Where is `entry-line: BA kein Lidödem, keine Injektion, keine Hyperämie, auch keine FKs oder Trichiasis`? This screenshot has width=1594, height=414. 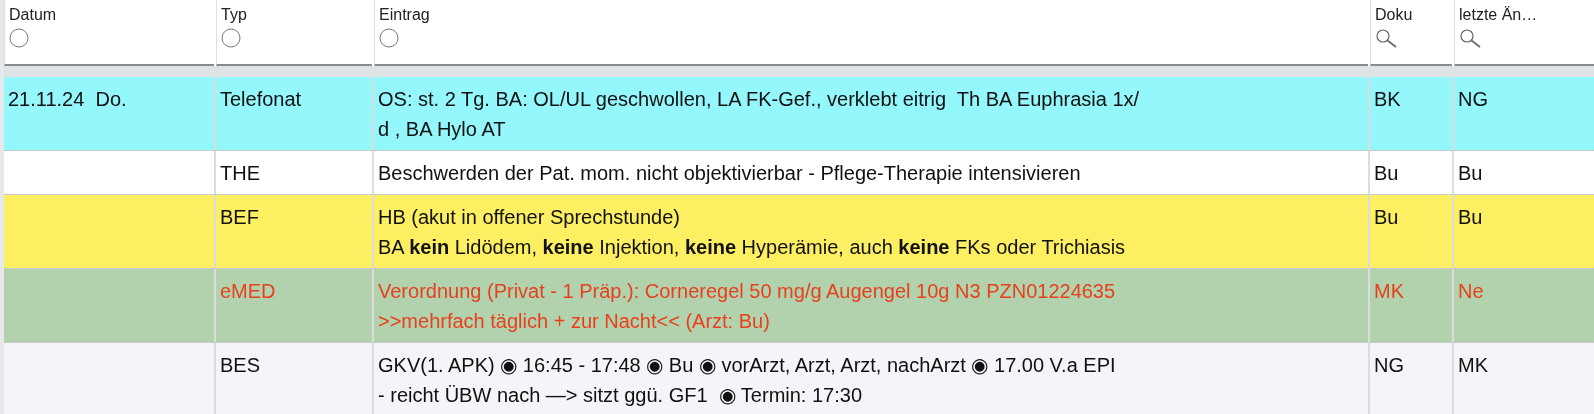
entry-line: BA kein Lidödem, keine Injektion, keine Hyperämie, auch keine FKs oder Trichiasis is located at coordinates (752, 247).